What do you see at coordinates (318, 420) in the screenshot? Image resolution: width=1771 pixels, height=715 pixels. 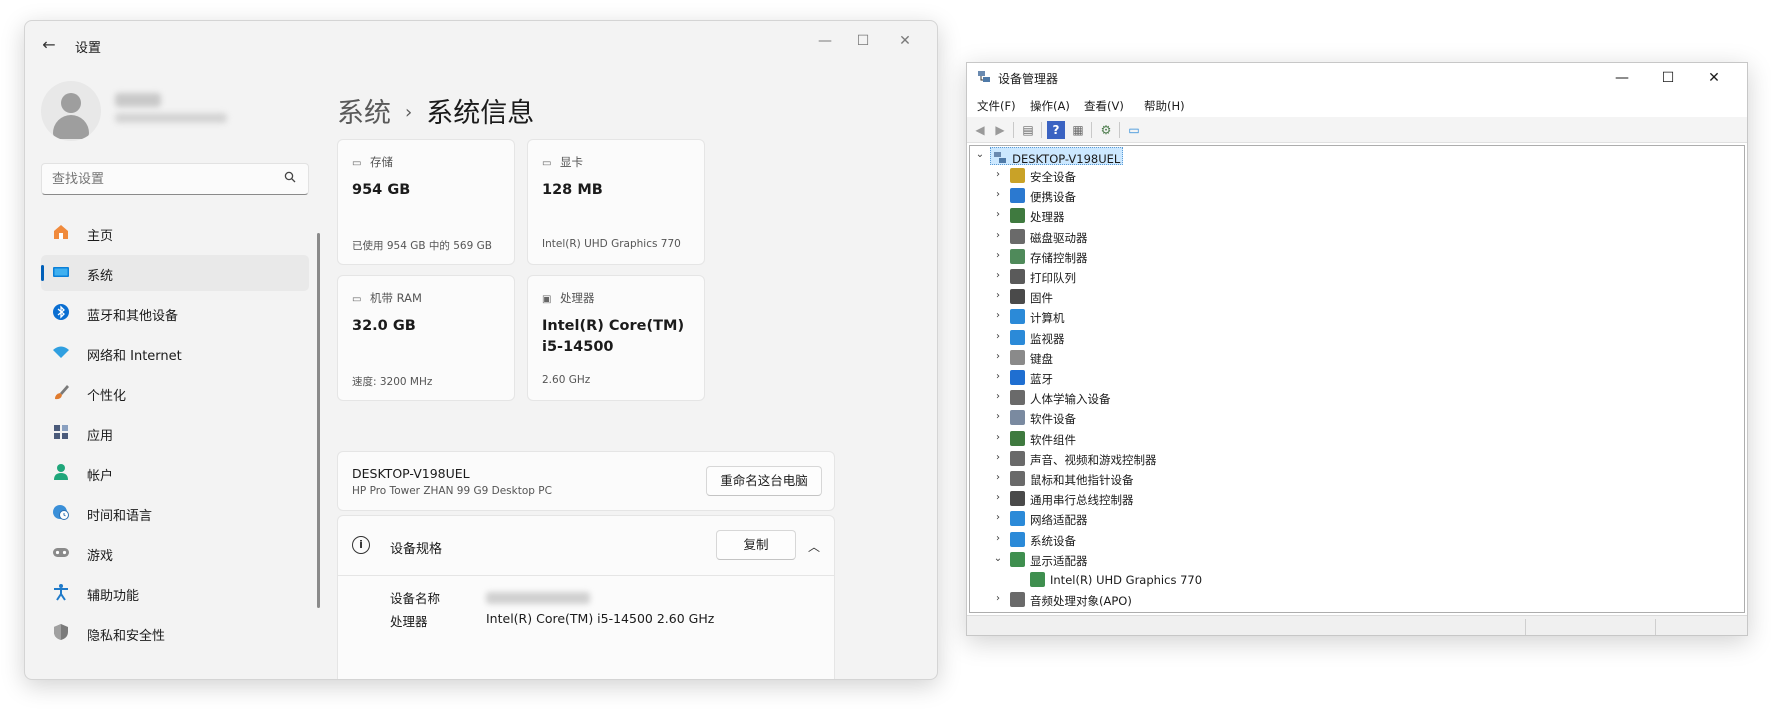 I see `sidebar-scrollbar` at bounding box center [318, 420].